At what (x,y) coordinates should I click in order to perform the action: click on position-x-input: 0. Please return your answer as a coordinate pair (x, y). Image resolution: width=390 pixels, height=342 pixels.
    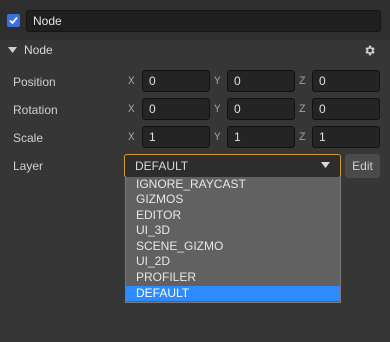
    Looking at the image, I should click on (176, 81).